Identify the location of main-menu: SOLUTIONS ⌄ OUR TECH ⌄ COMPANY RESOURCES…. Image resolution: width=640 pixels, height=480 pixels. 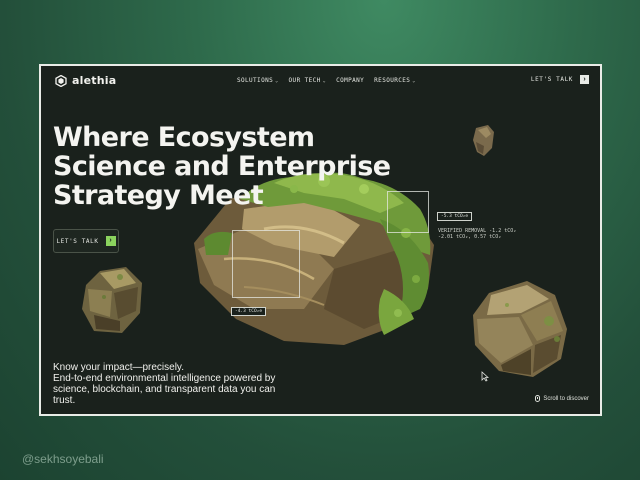
(326, 80).